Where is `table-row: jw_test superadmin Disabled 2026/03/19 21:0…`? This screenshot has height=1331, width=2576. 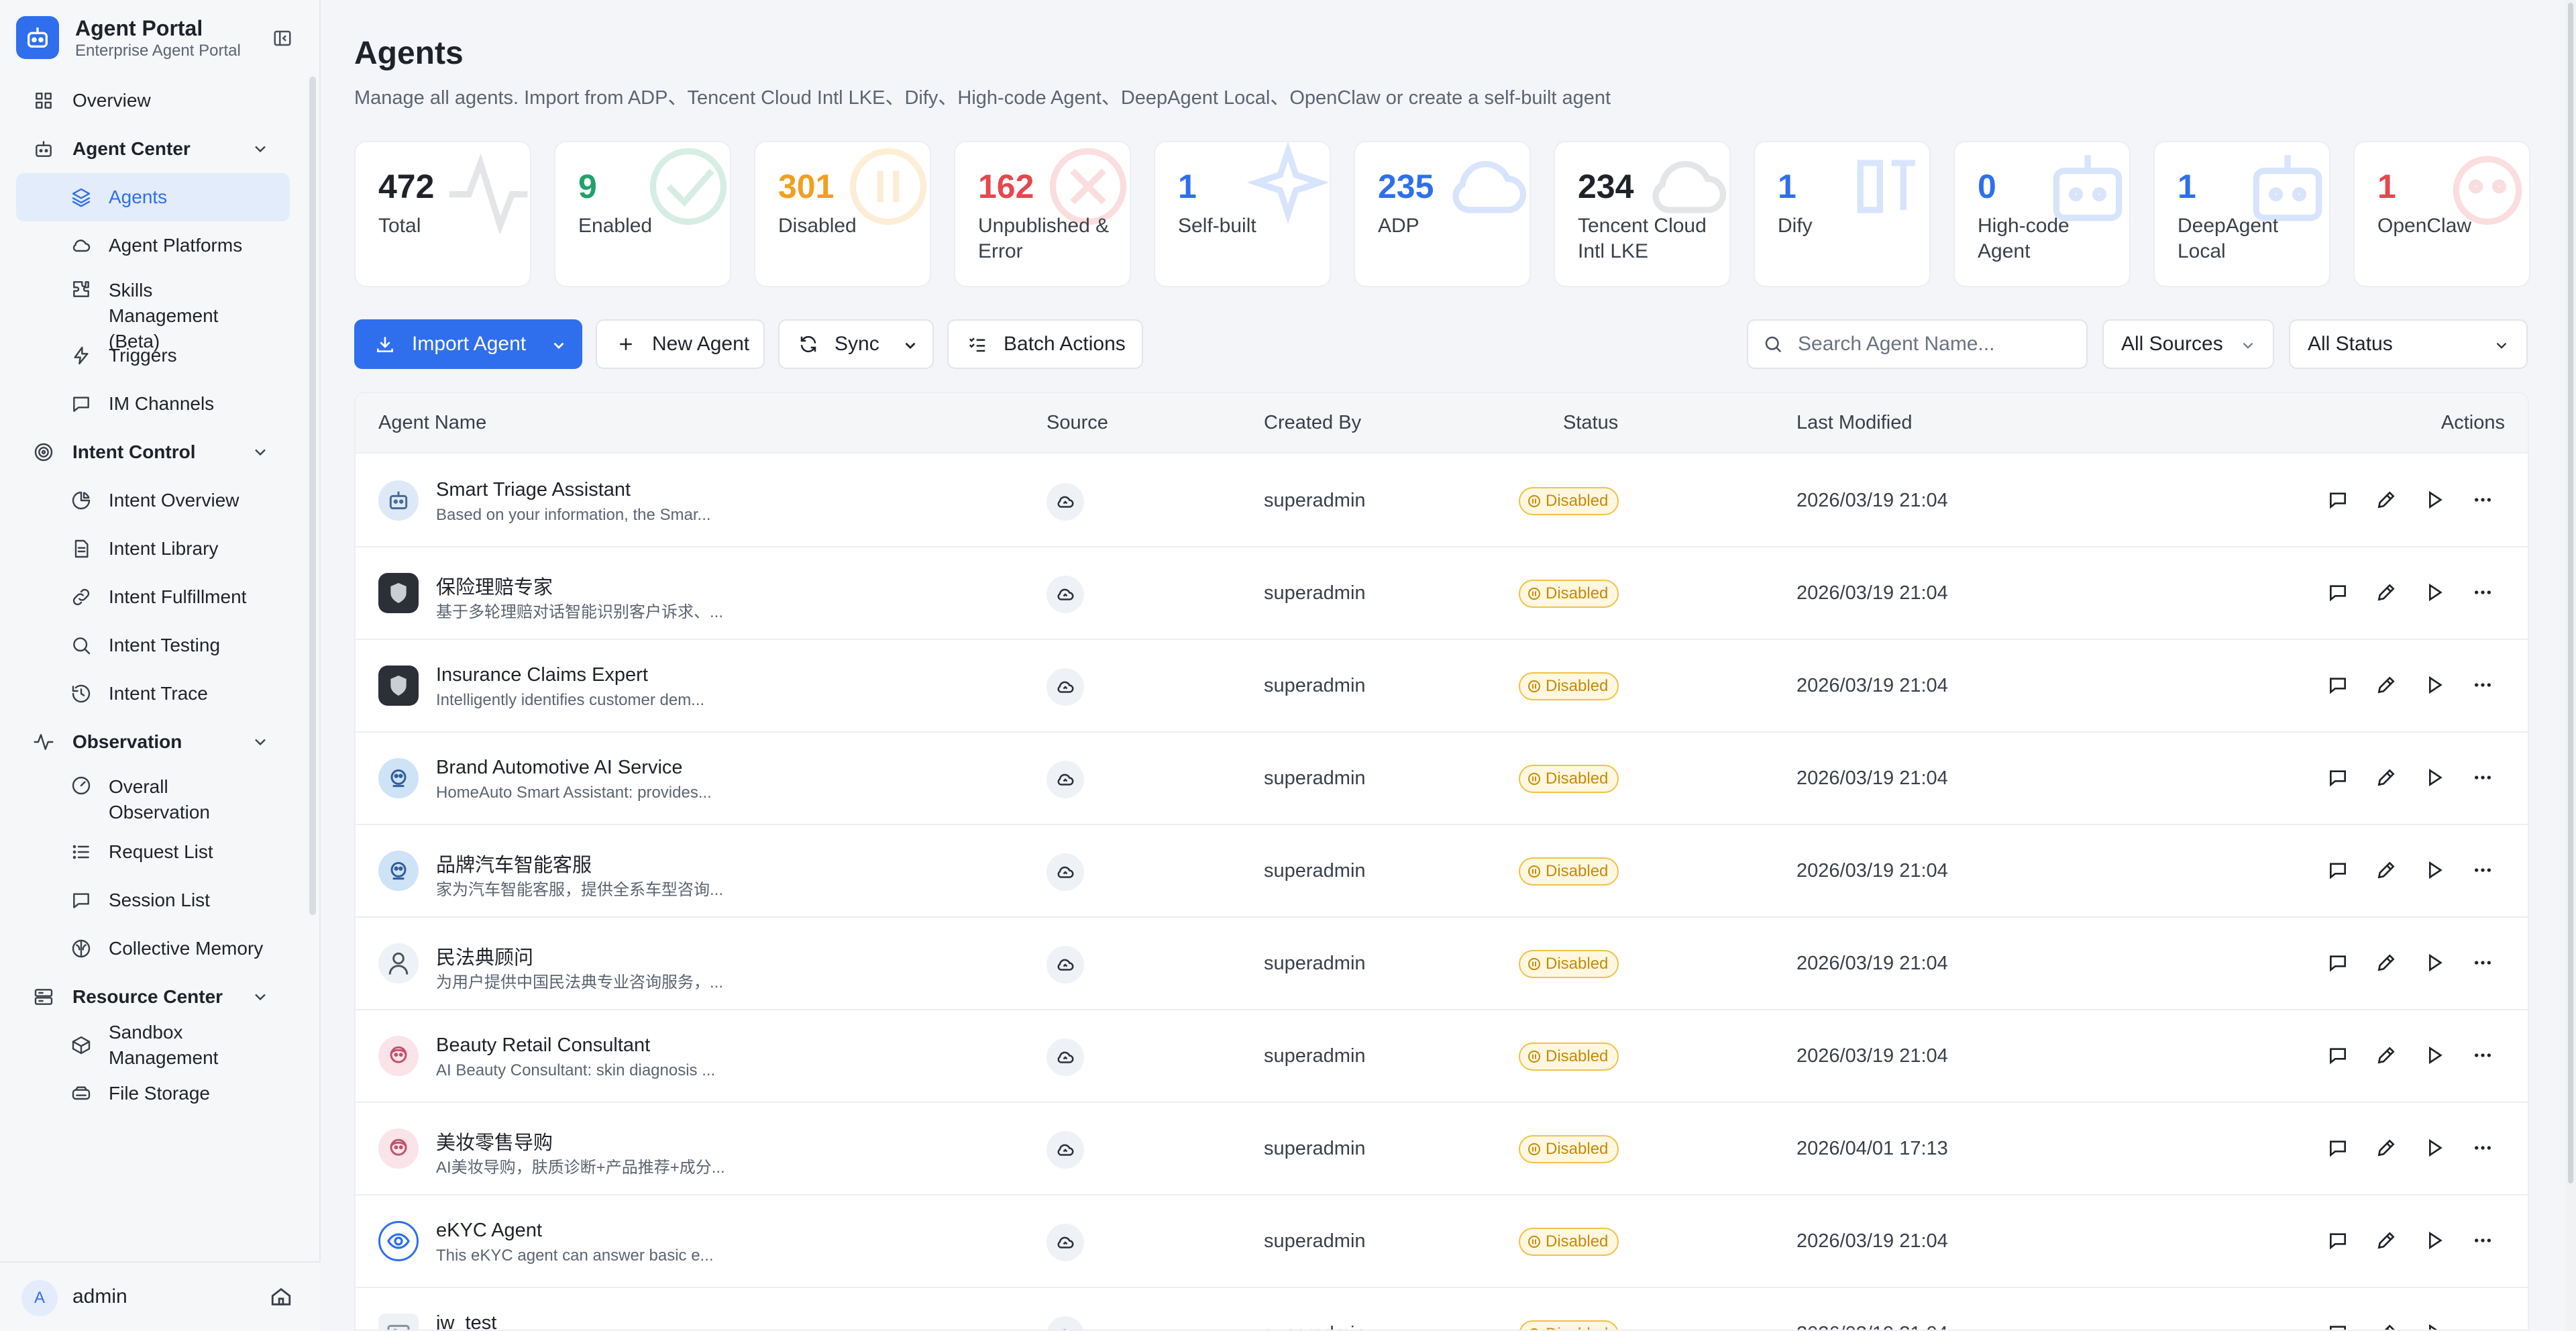 table-row: jw_test superadmin Disabled 2026/03/19 21:0… is located at coordinates (1442, 1309).